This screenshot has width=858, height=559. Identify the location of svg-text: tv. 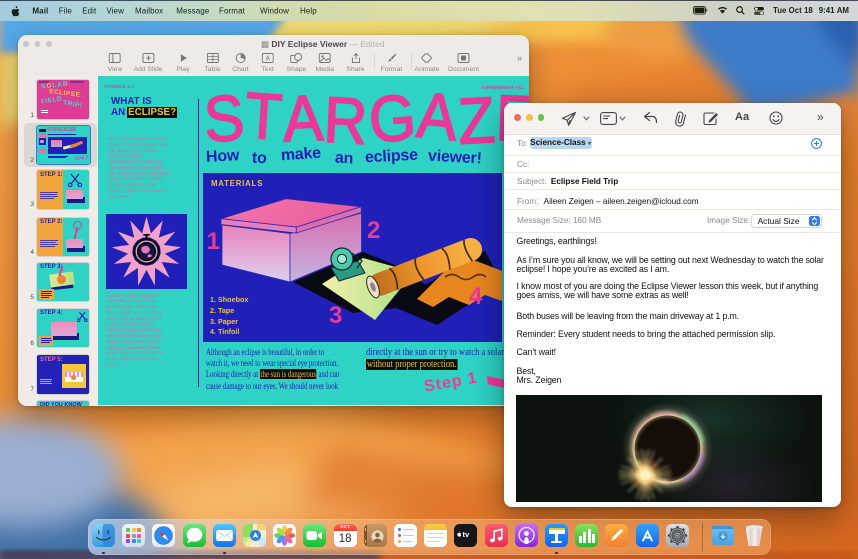
(466, 534).